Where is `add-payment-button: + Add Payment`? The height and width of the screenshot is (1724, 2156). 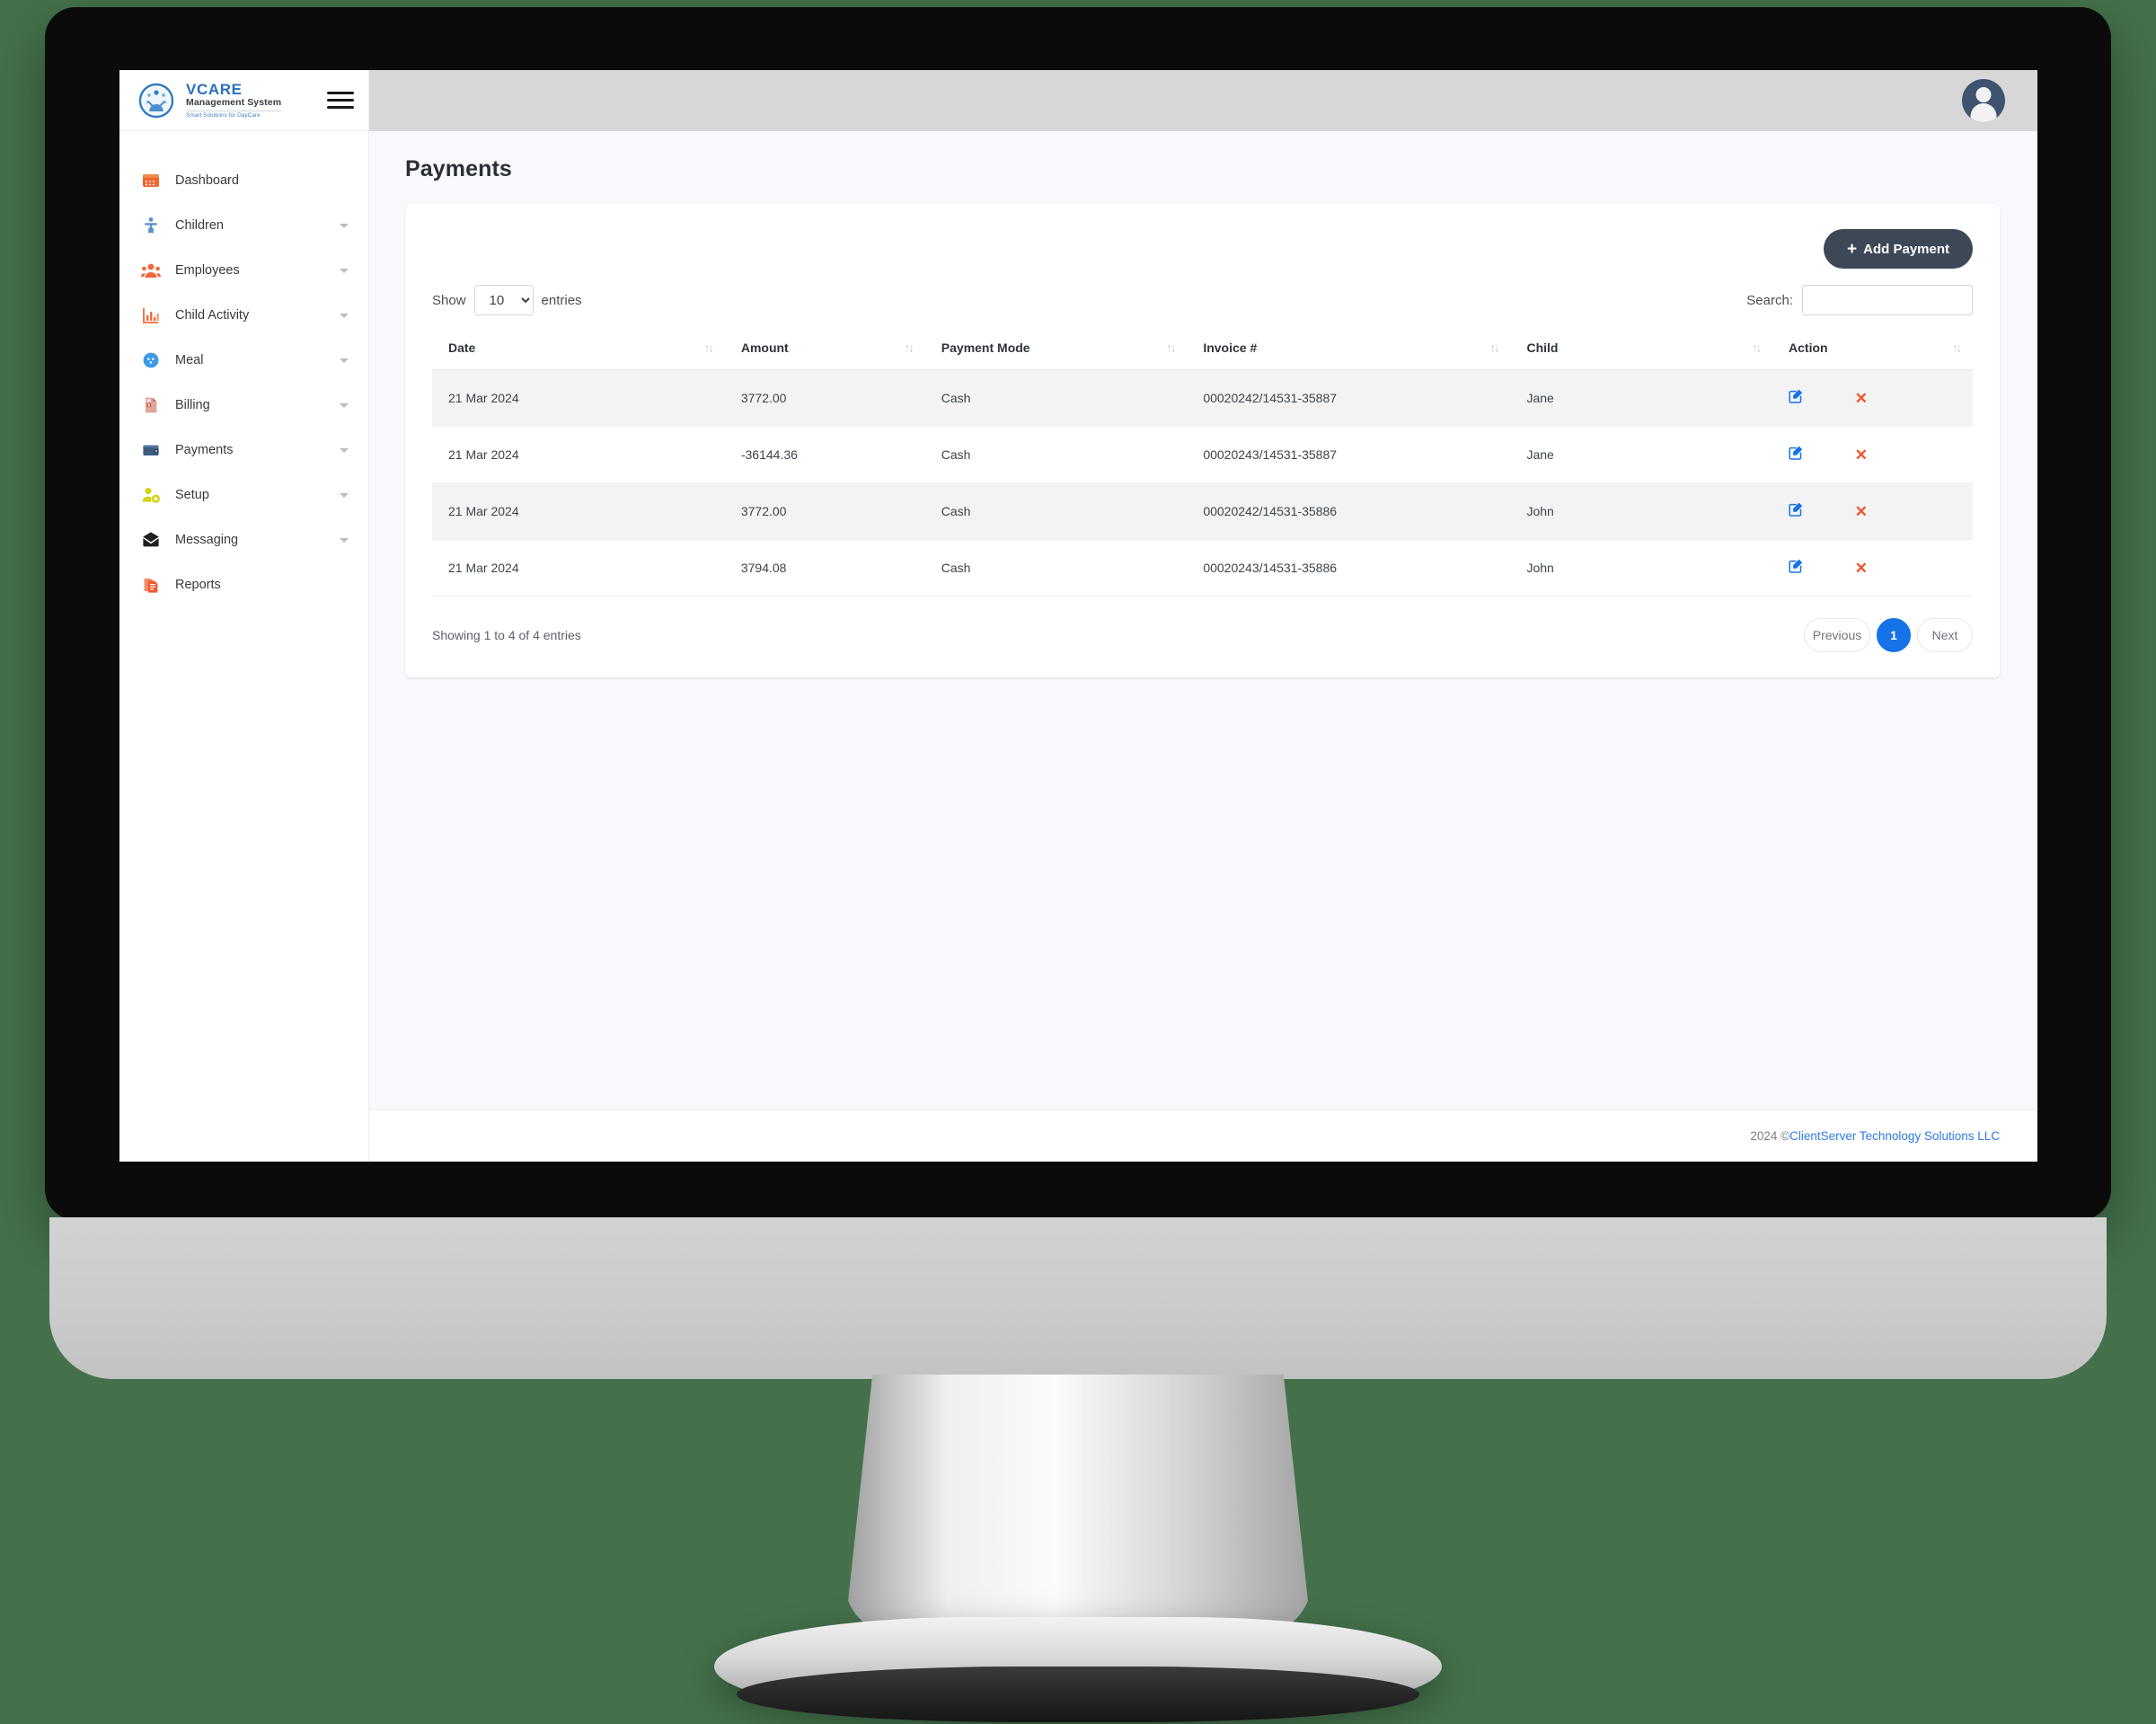 add-payment-button: + Add Payment is located at coordinates (1898, 249).